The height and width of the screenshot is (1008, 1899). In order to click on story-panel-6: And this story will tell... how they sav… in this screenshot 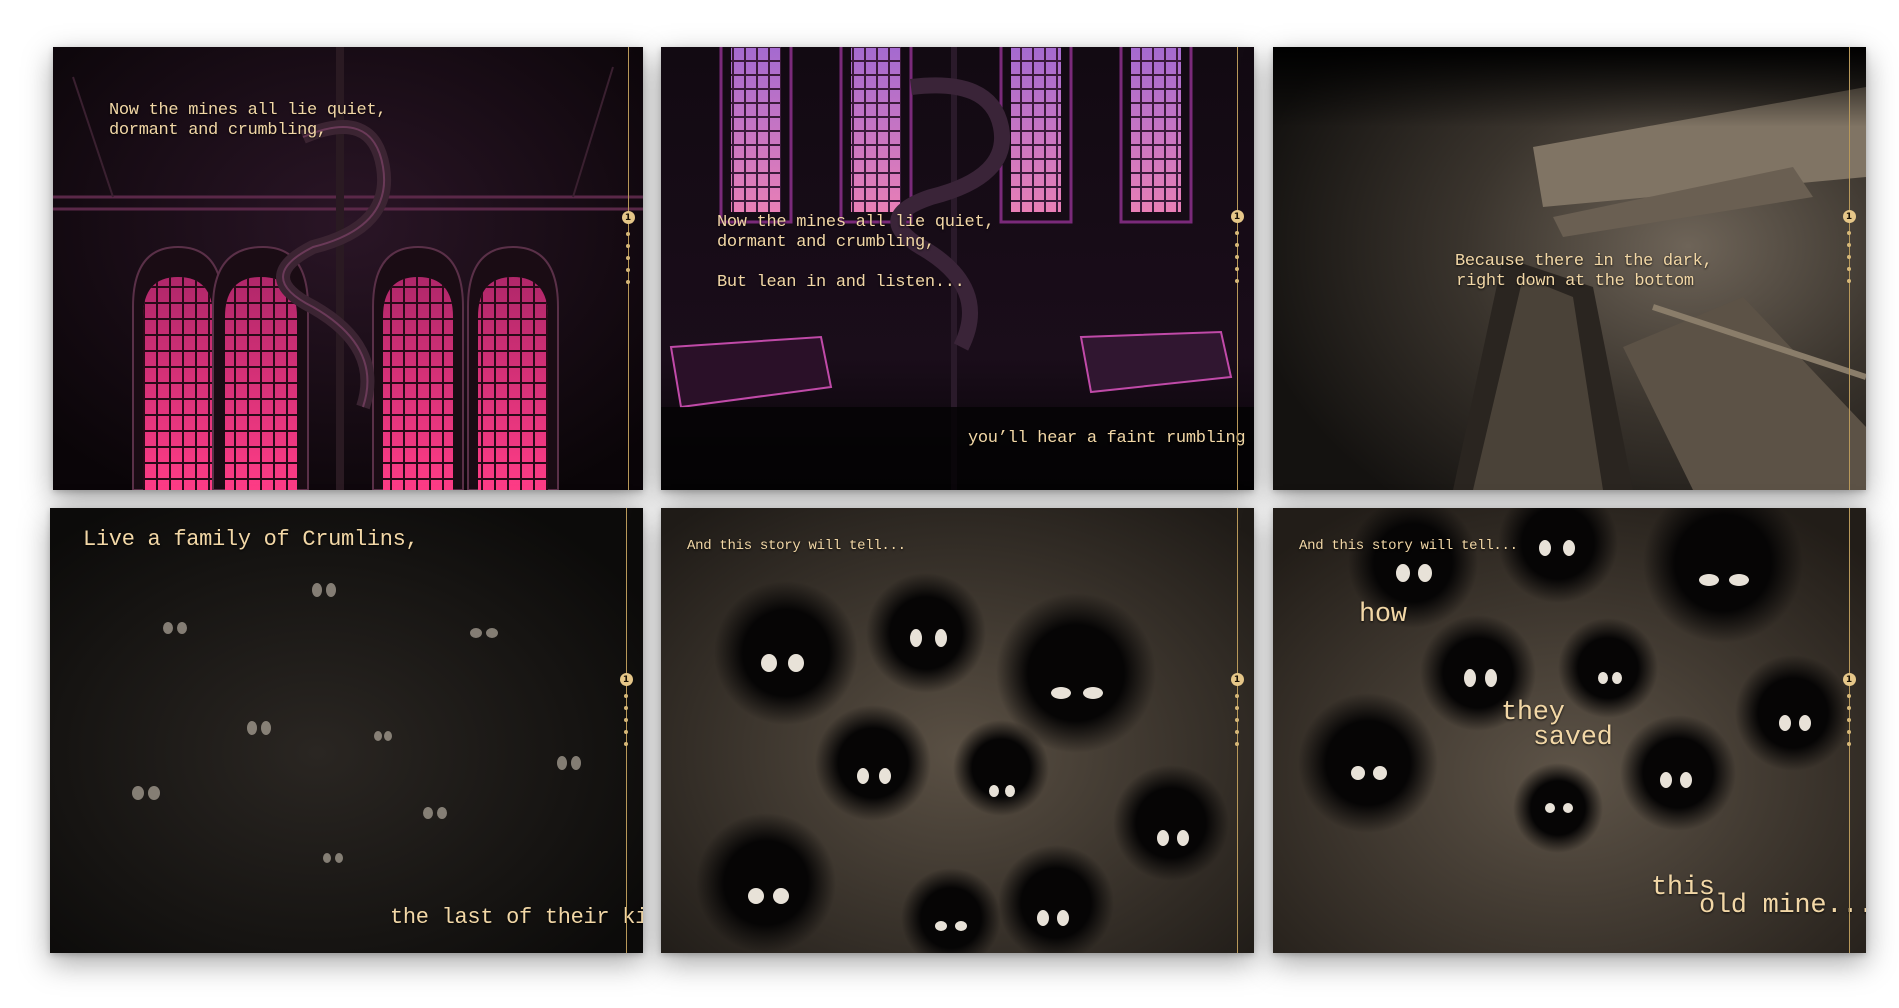, I will do `click(1569, 730)`.